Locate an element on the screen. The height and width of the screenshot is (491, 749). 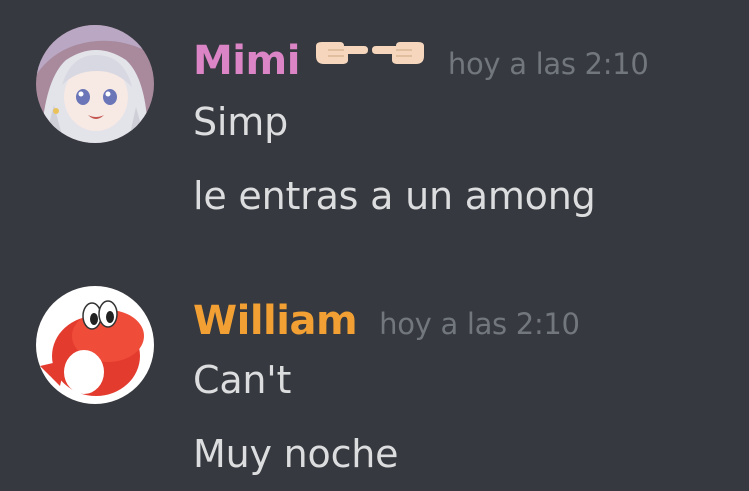
message-text: Simp is located at coordinates (240, 122).